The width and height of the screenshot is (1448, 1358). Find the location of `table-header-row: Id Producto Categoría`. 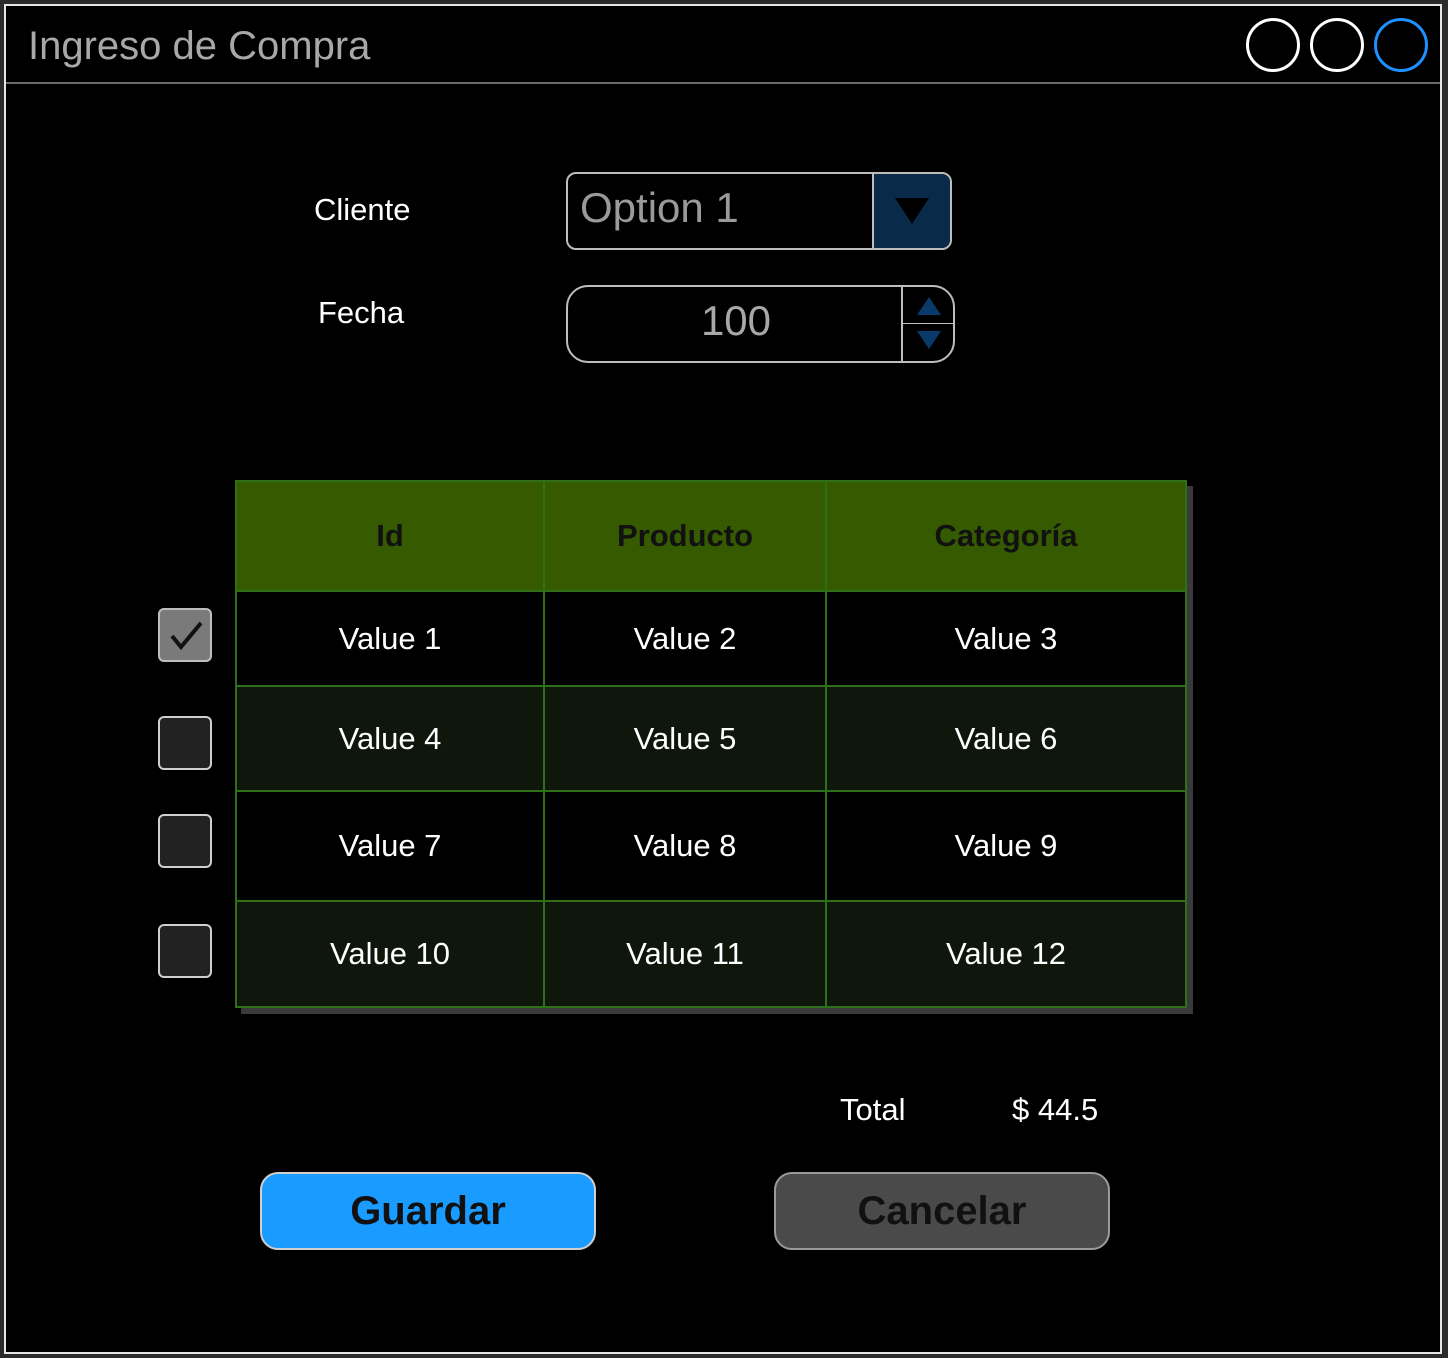

table-header-row: Id Producto Categoría is located at coordinates (711, 537).